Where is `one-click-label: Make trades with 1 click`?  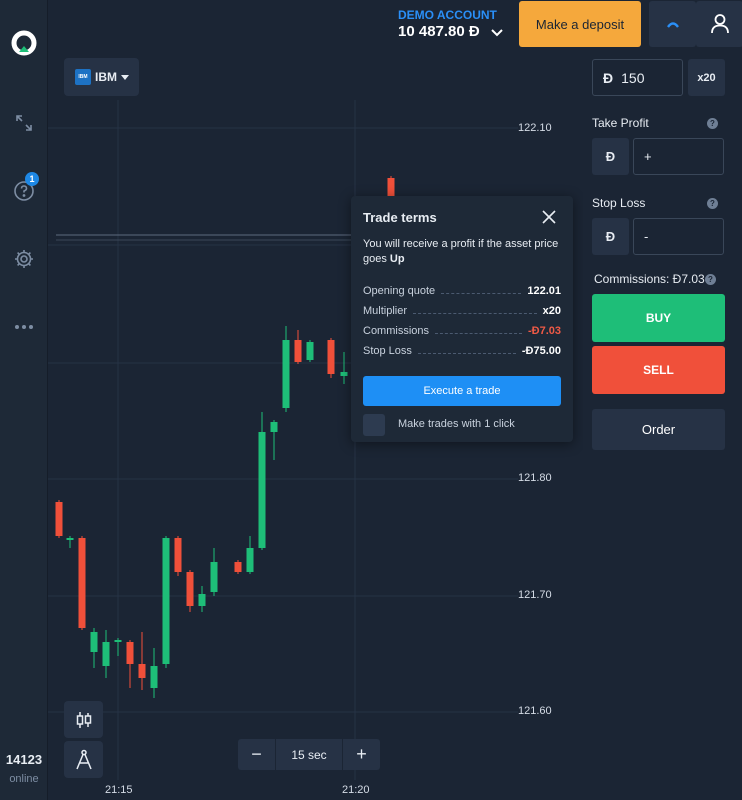
one-click-label: Make trades with 1 click is located at coordinates (456, 424).